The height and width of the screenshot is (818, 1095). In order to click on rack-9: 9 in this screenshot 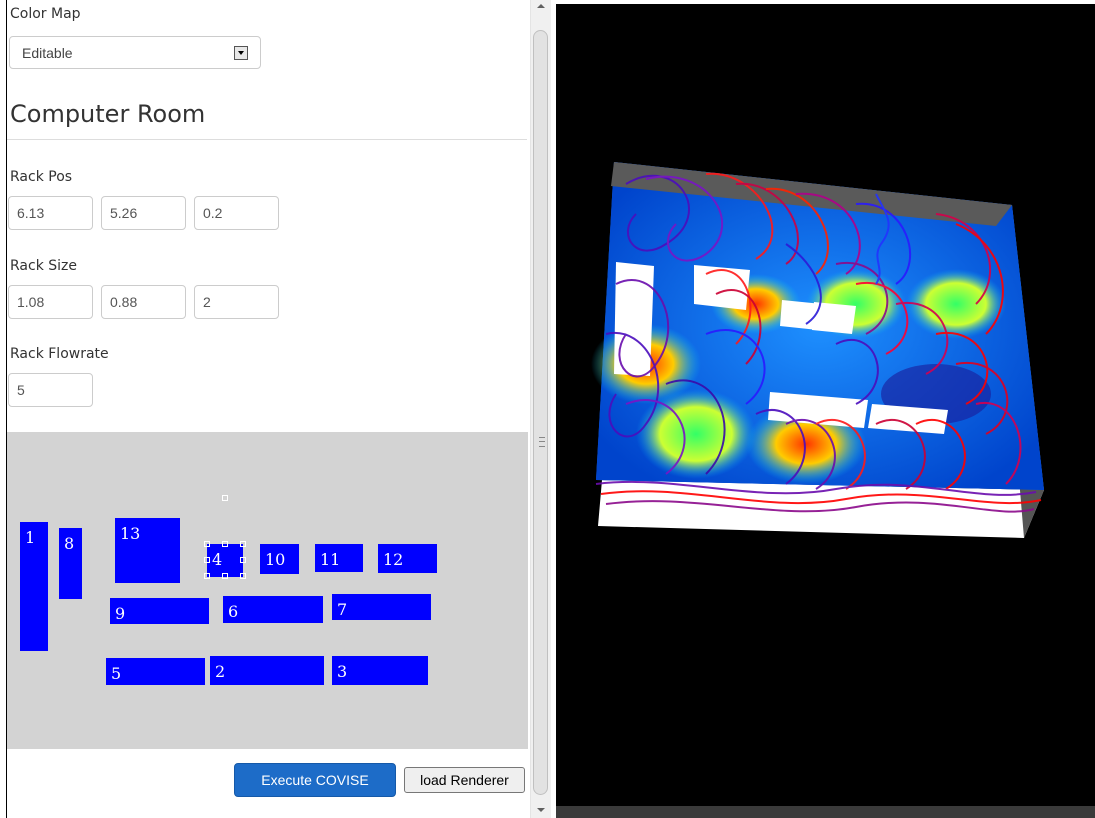, I will do `click(159, 611)`.